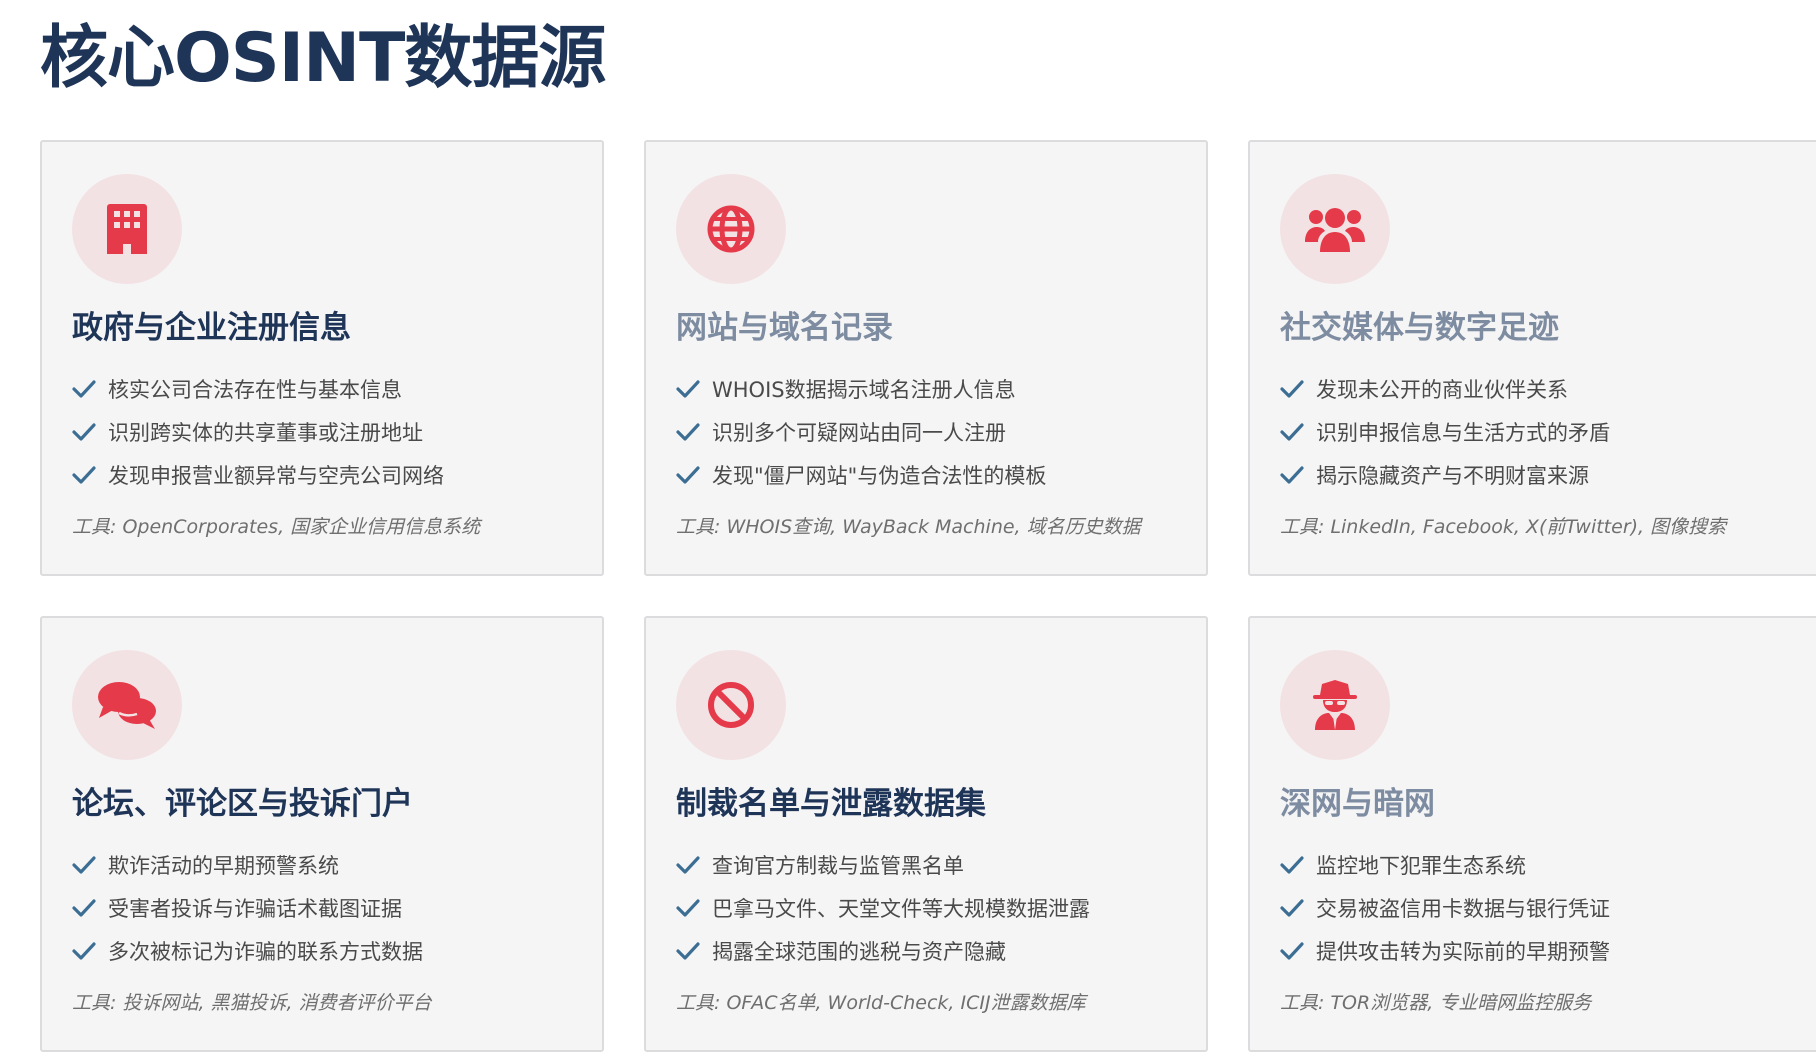 The image size is (1816, 1054). I want to click on feature-text: 发现申报营业额异常与空壳公司网络, so click(276, 475).